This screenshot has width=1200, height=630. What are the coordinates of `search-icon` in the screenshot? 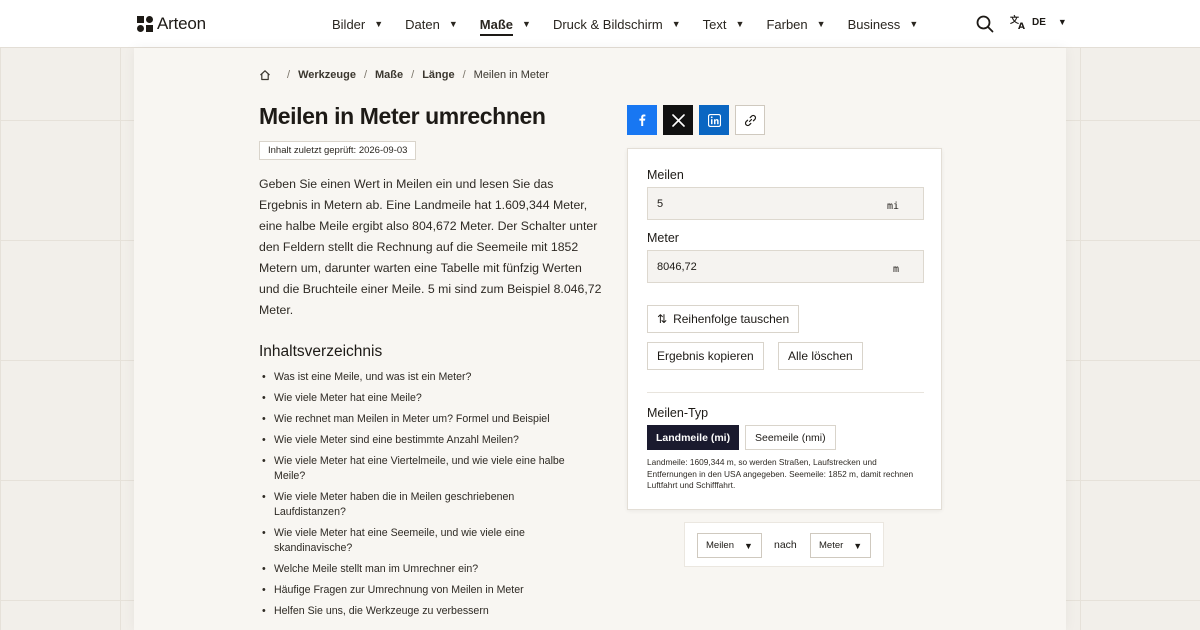 It's located at (985, 24).